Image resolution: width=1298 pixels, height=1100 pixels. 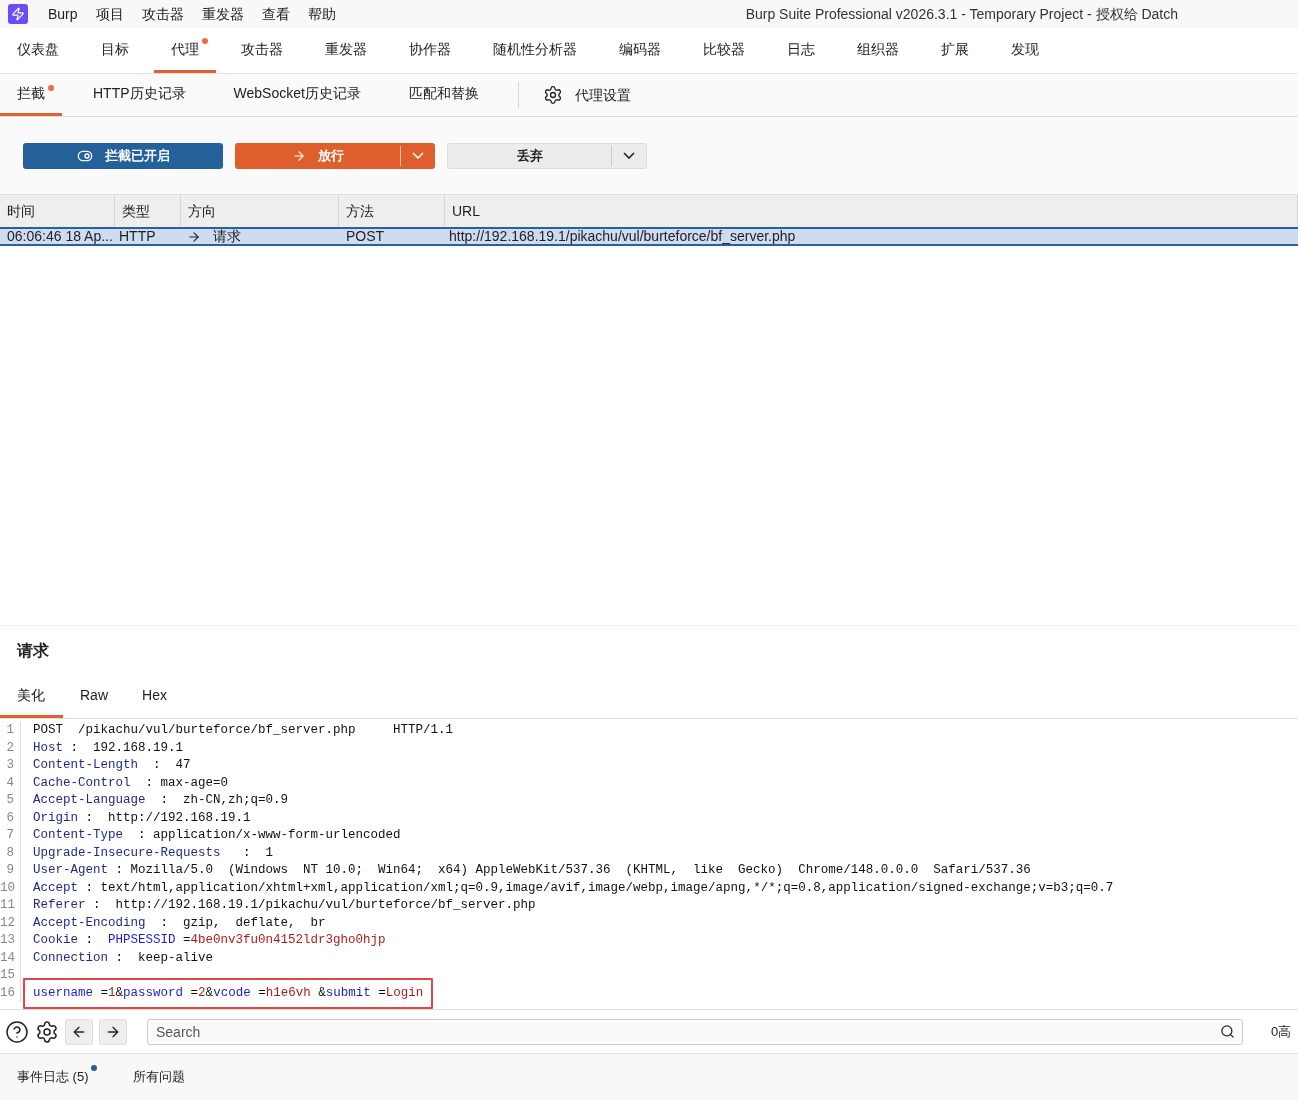 I want to click on main-tab: 随机性分析器, so click(x=535, y=50).